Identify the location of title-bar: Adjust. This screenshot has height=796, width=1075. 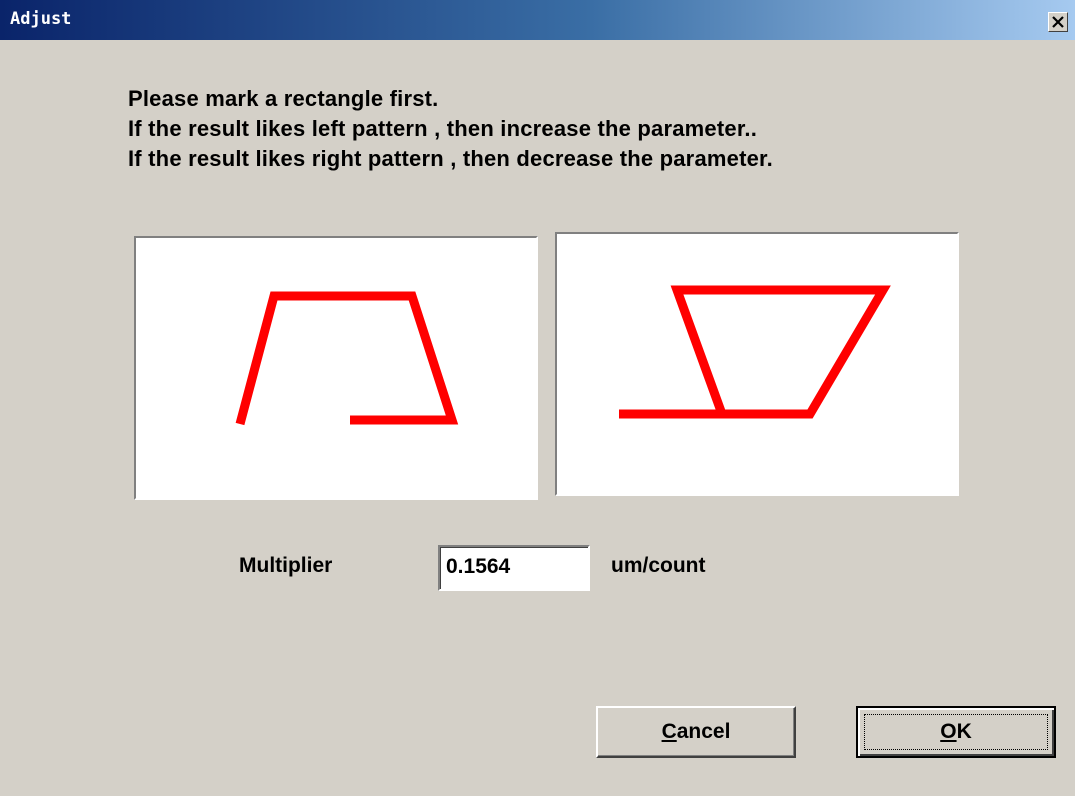
(537, 20).